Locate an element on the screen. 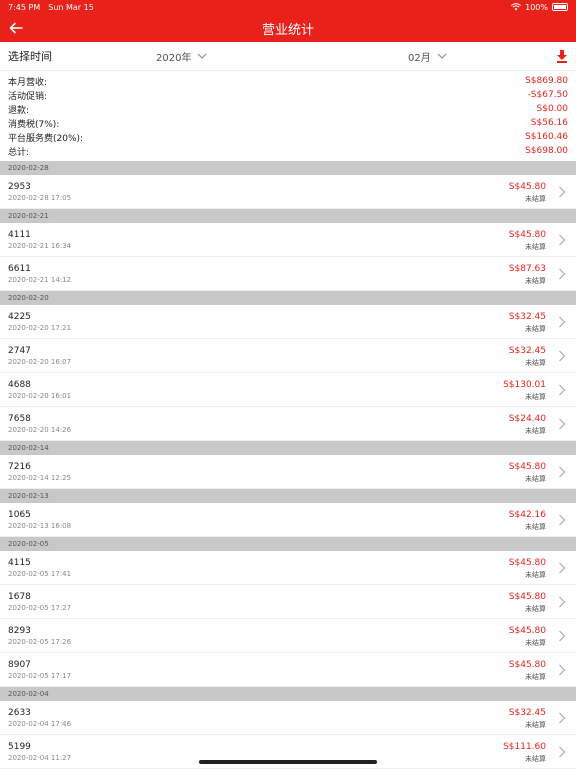 The image size is (576, 769). app-header: 7:45 PM Sun Mar 15 100% 营业统计 is located at coordinates (288, 21).